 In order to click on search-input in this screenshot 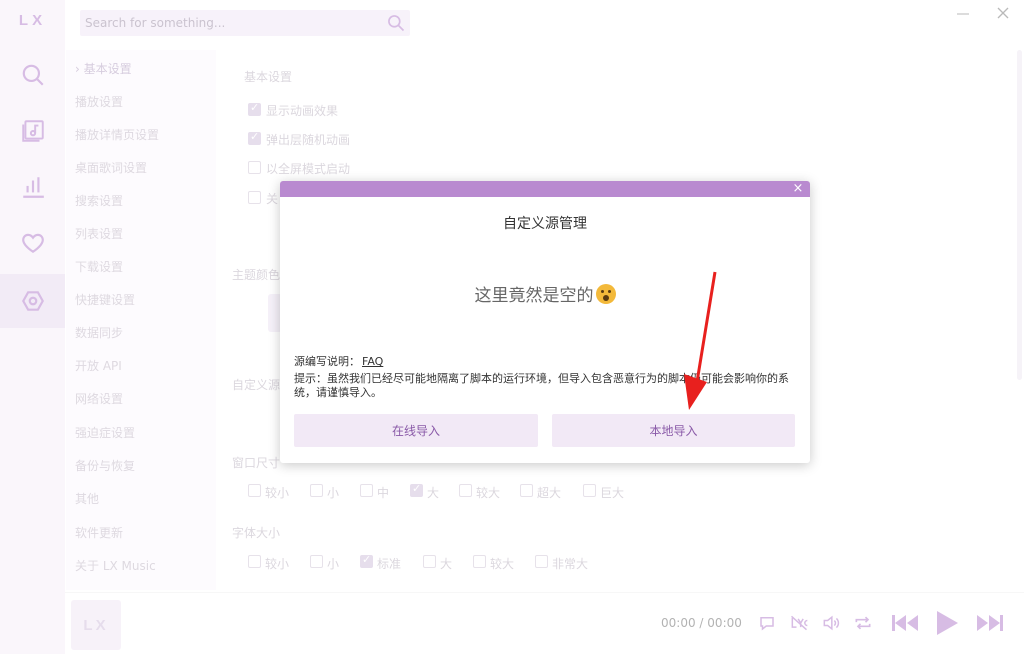, I will do `click(230, 23)`.